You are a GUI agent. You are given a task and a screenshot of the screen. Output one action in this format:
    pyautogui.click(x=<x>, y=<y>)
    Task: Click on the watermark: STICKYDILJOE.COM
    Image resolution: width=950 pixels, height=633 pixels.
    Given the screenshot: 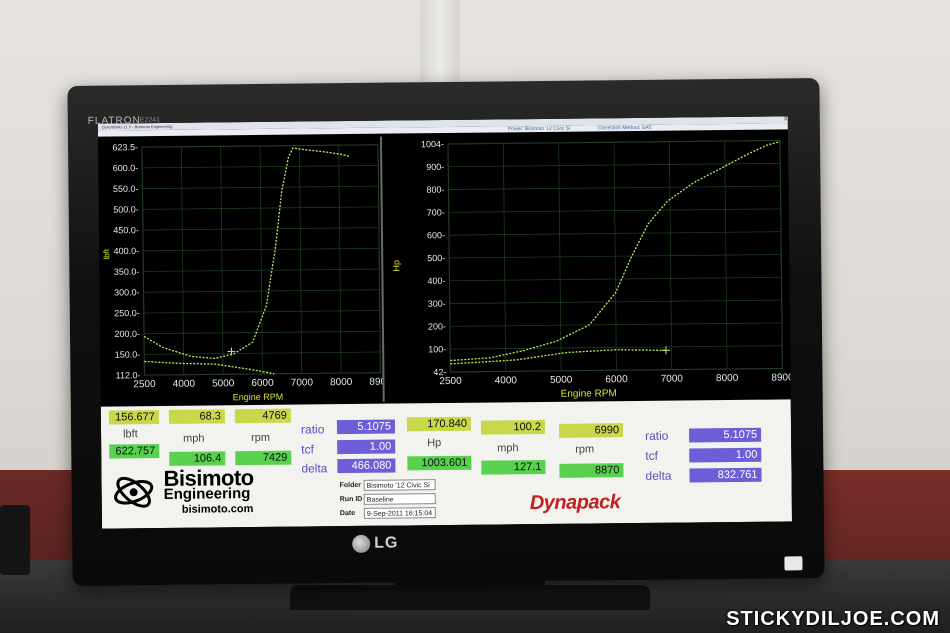 What is the action you would take?
    pyautogui.click(x=833, y=619)
    